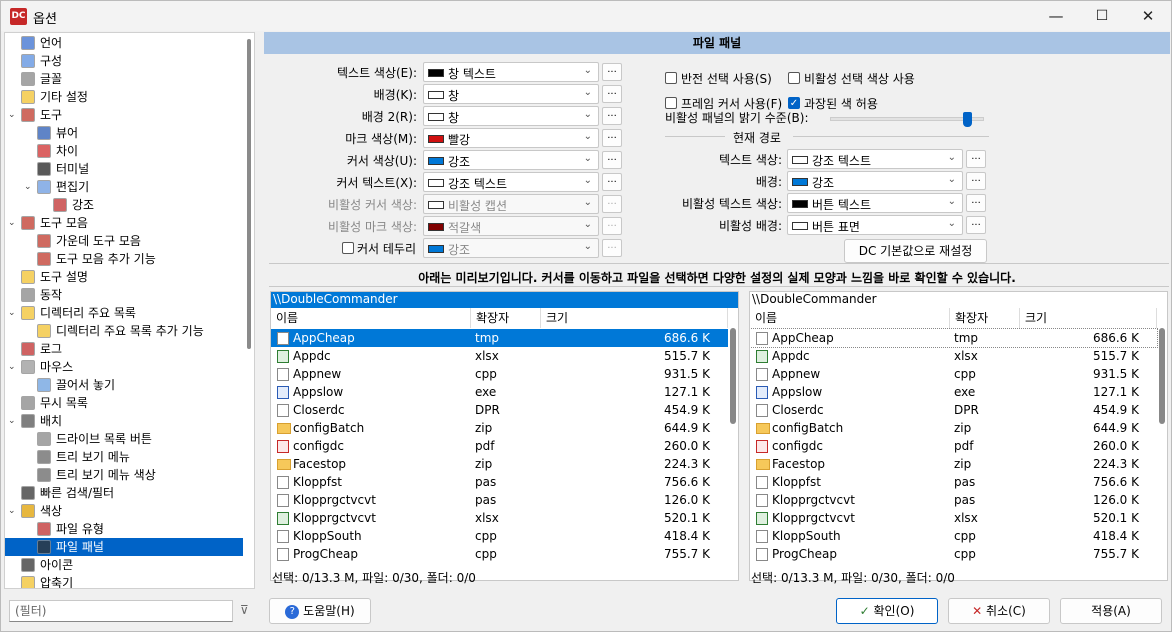 The height and width of the screenshot is (632, 1172). Describe the element at coordinates (124, 349) in the screenshot. I see `tree-item: 로그` at that location.